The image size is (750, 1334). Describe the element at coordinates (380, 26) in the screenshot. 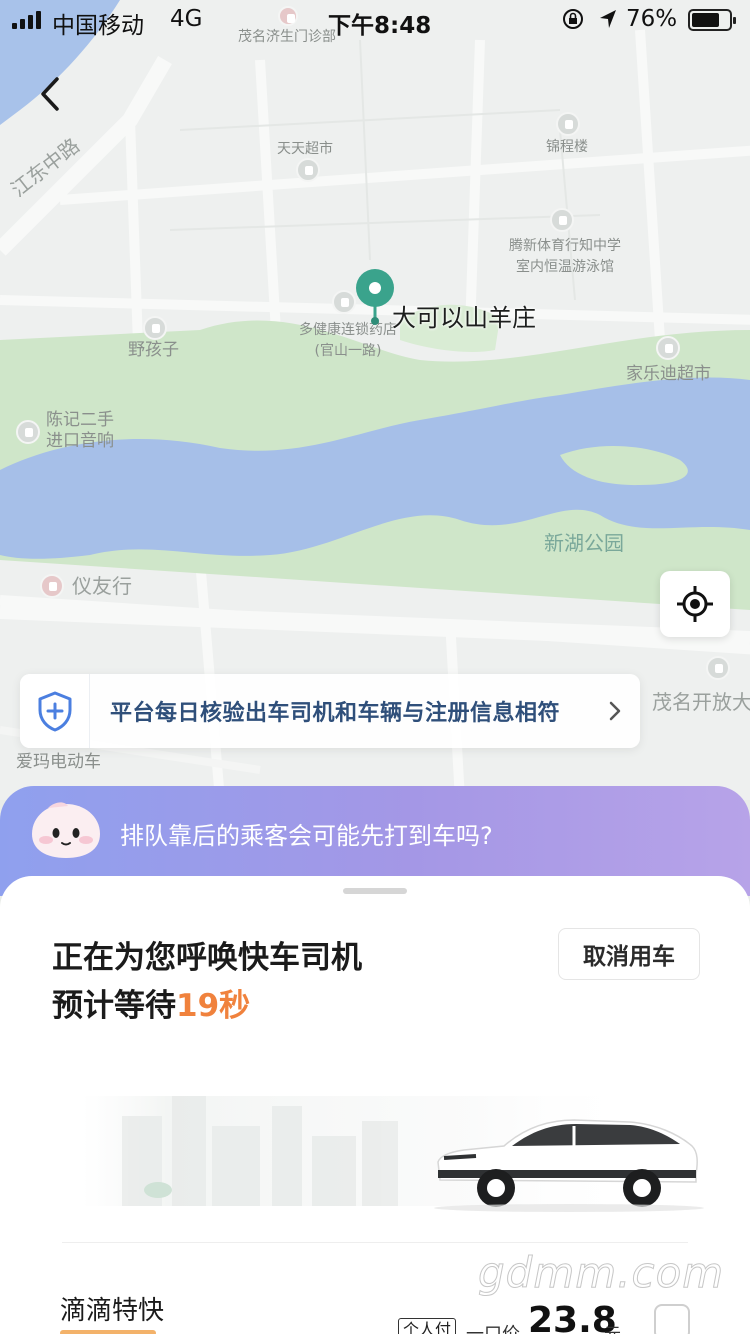

I see `clock-label: 下午8:48` at that location.